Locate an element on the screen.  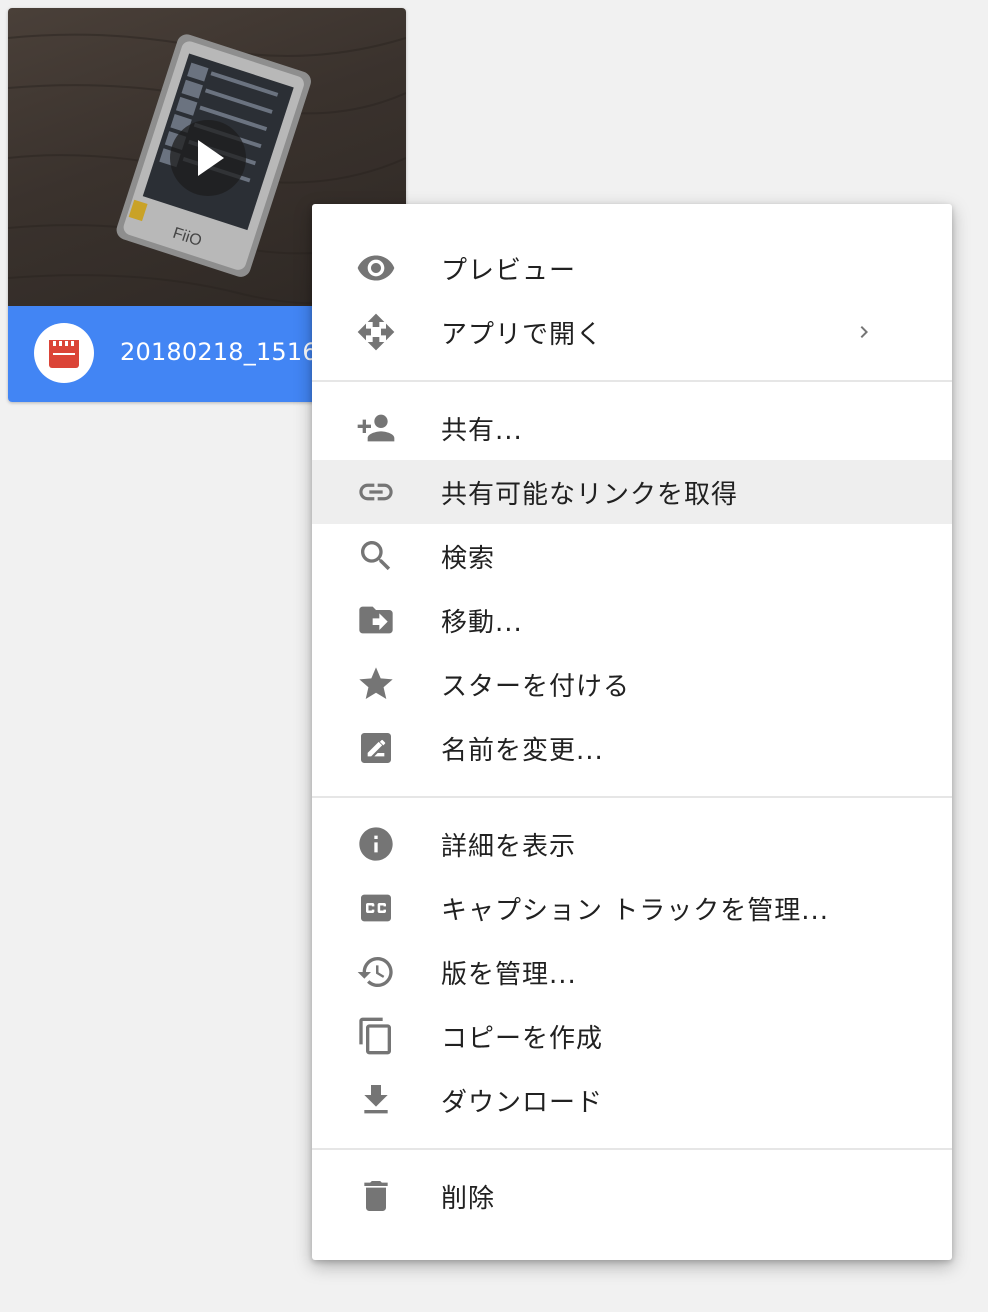
video-file-icon is located at coordinates (64, 354).